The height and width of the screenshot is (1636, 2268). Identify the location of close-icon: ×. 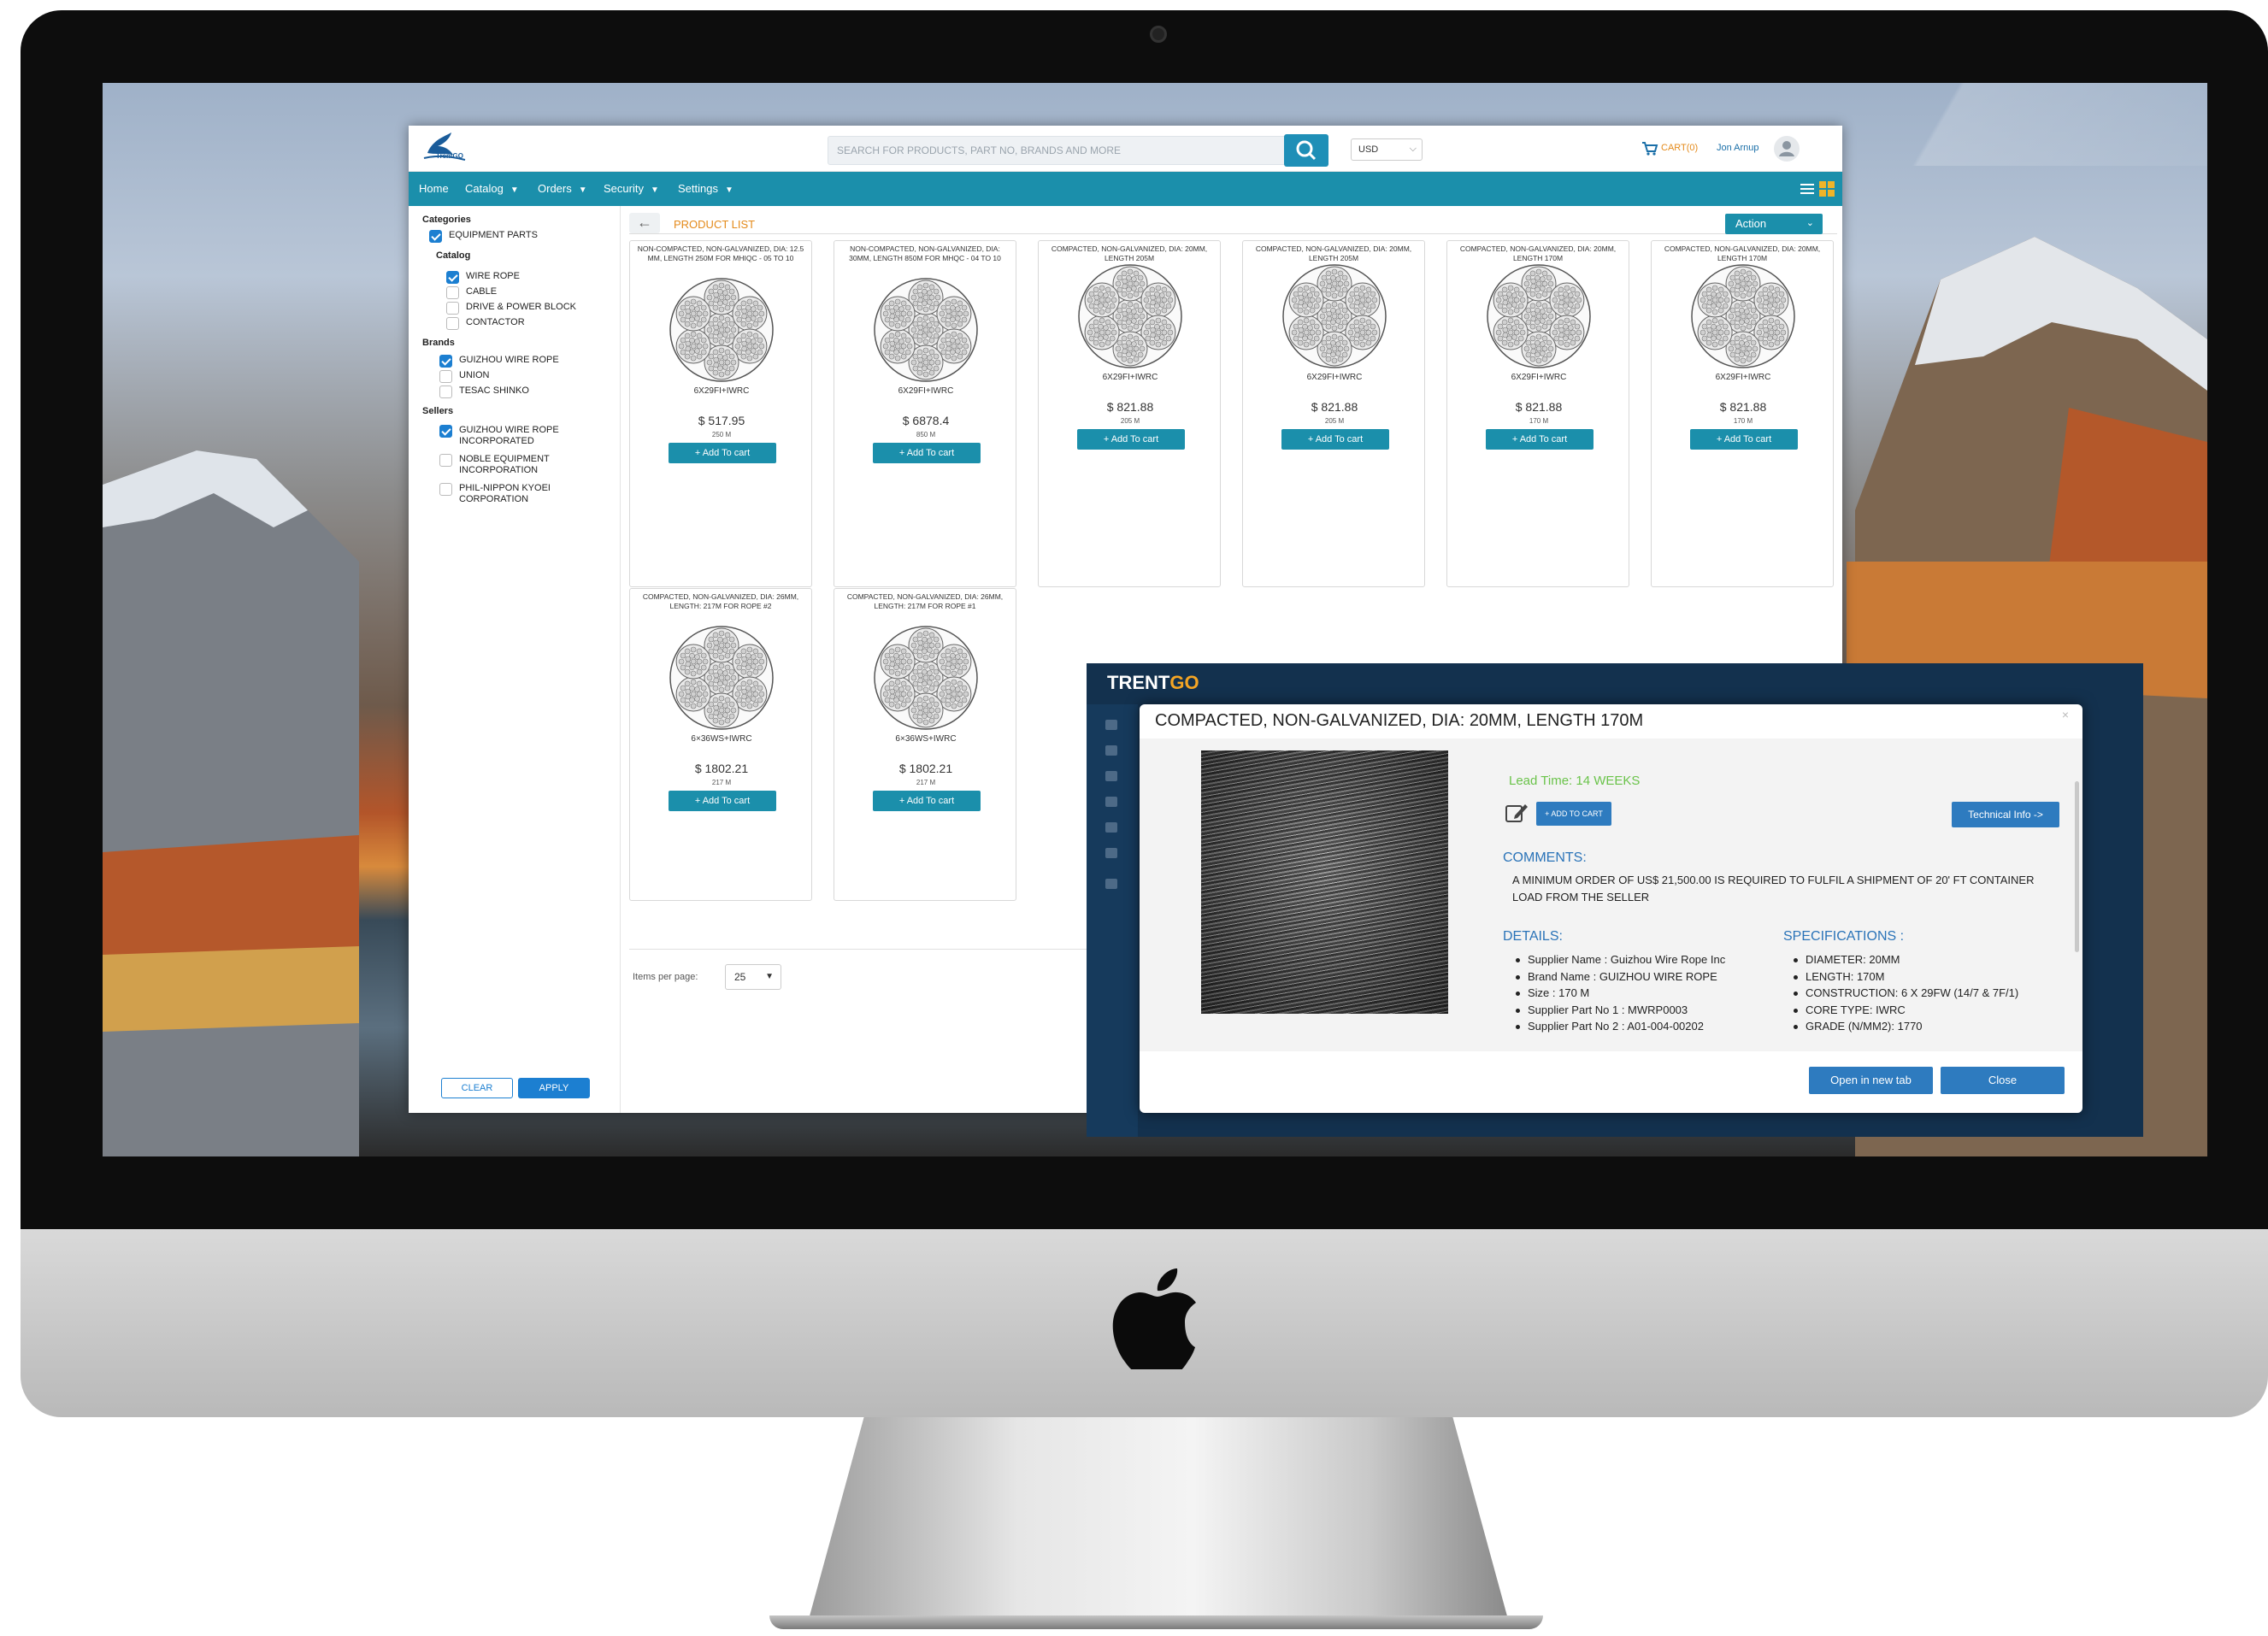
(2065, 714).